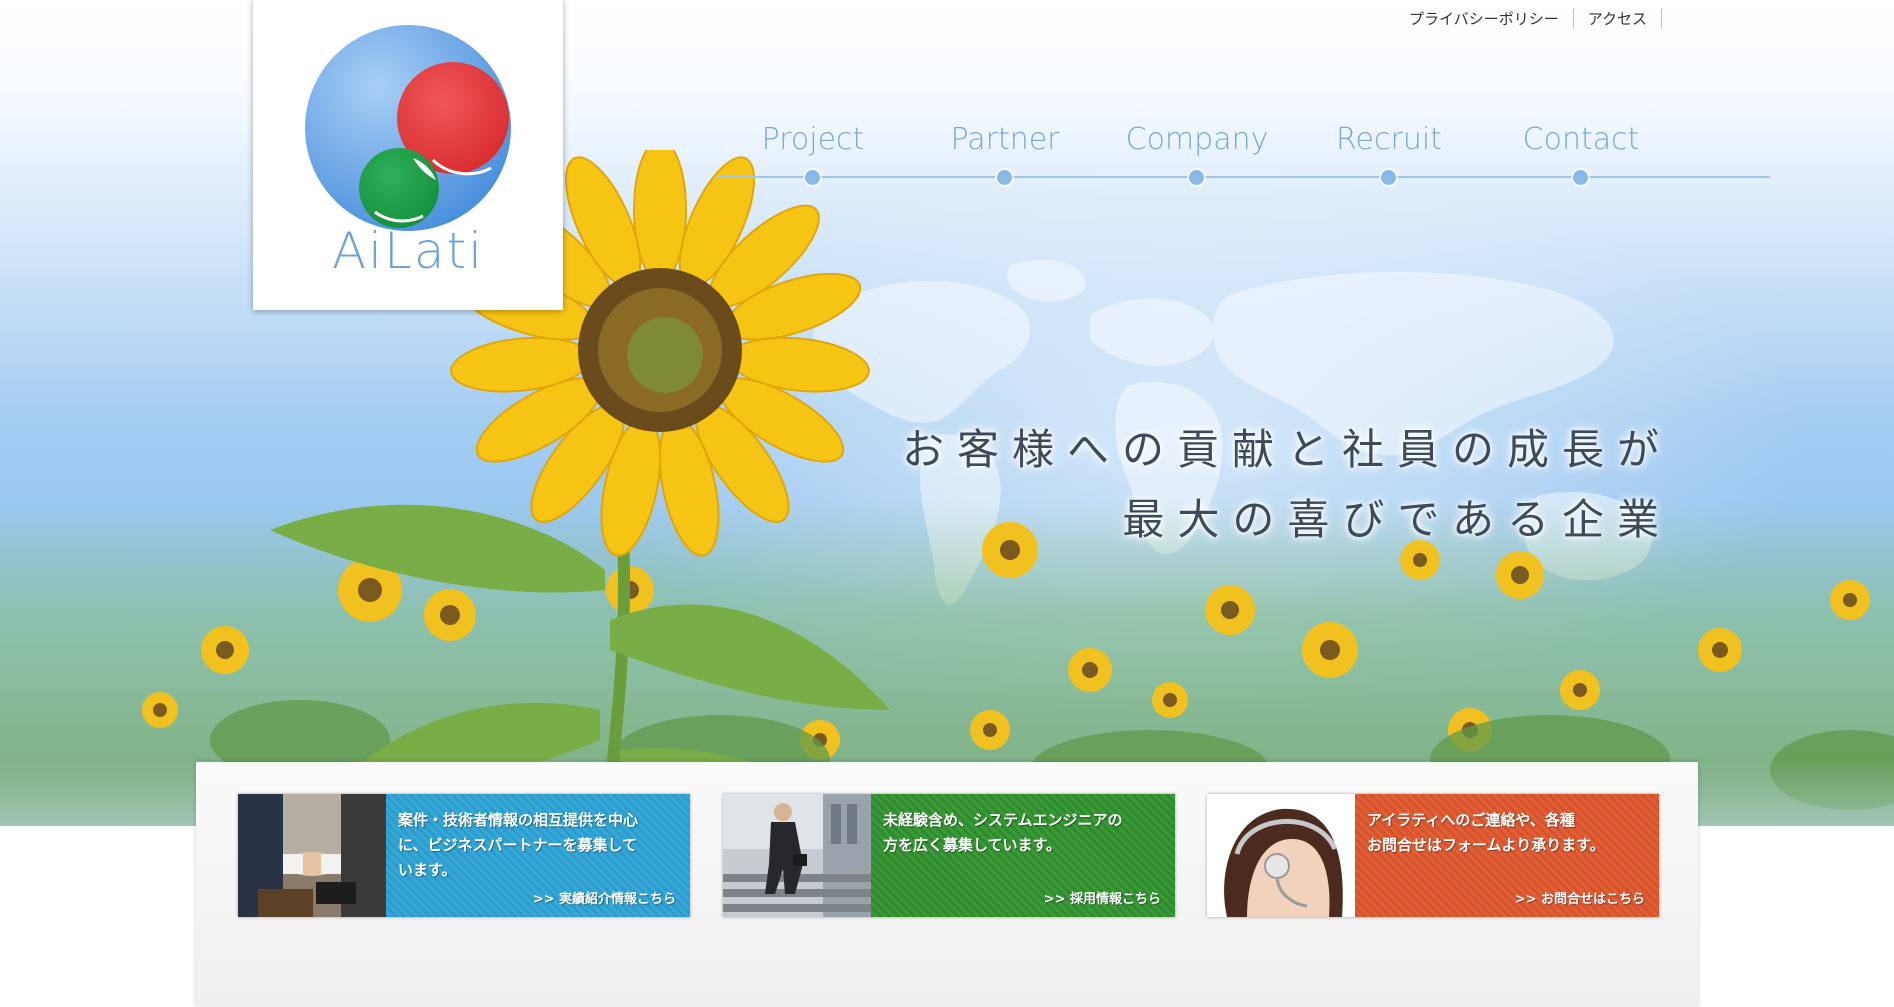 This screenshot has width=1894, height=1007. What do you see at coordinates (1471, 820) in the screenshot?
I see `contact-banner-line-1: アイラティへのご連絡や、各種` at bounding box center [1471, 820].